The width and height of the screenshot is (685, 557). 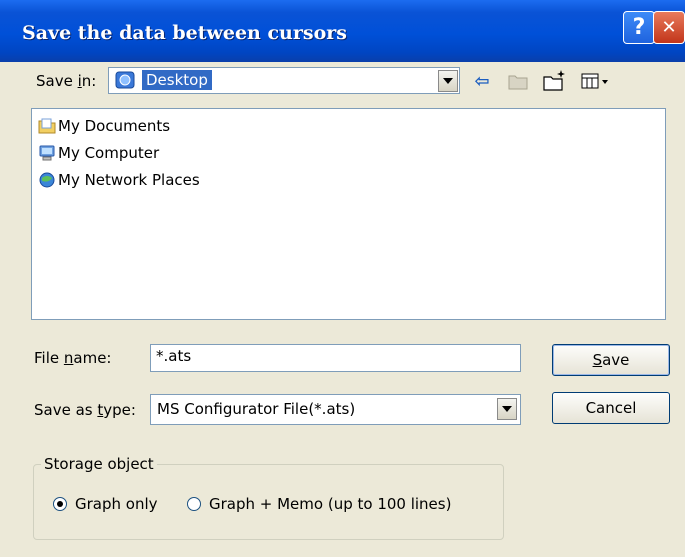 I want to click on save-in-label: Save in:, so click(x=66, y=81).